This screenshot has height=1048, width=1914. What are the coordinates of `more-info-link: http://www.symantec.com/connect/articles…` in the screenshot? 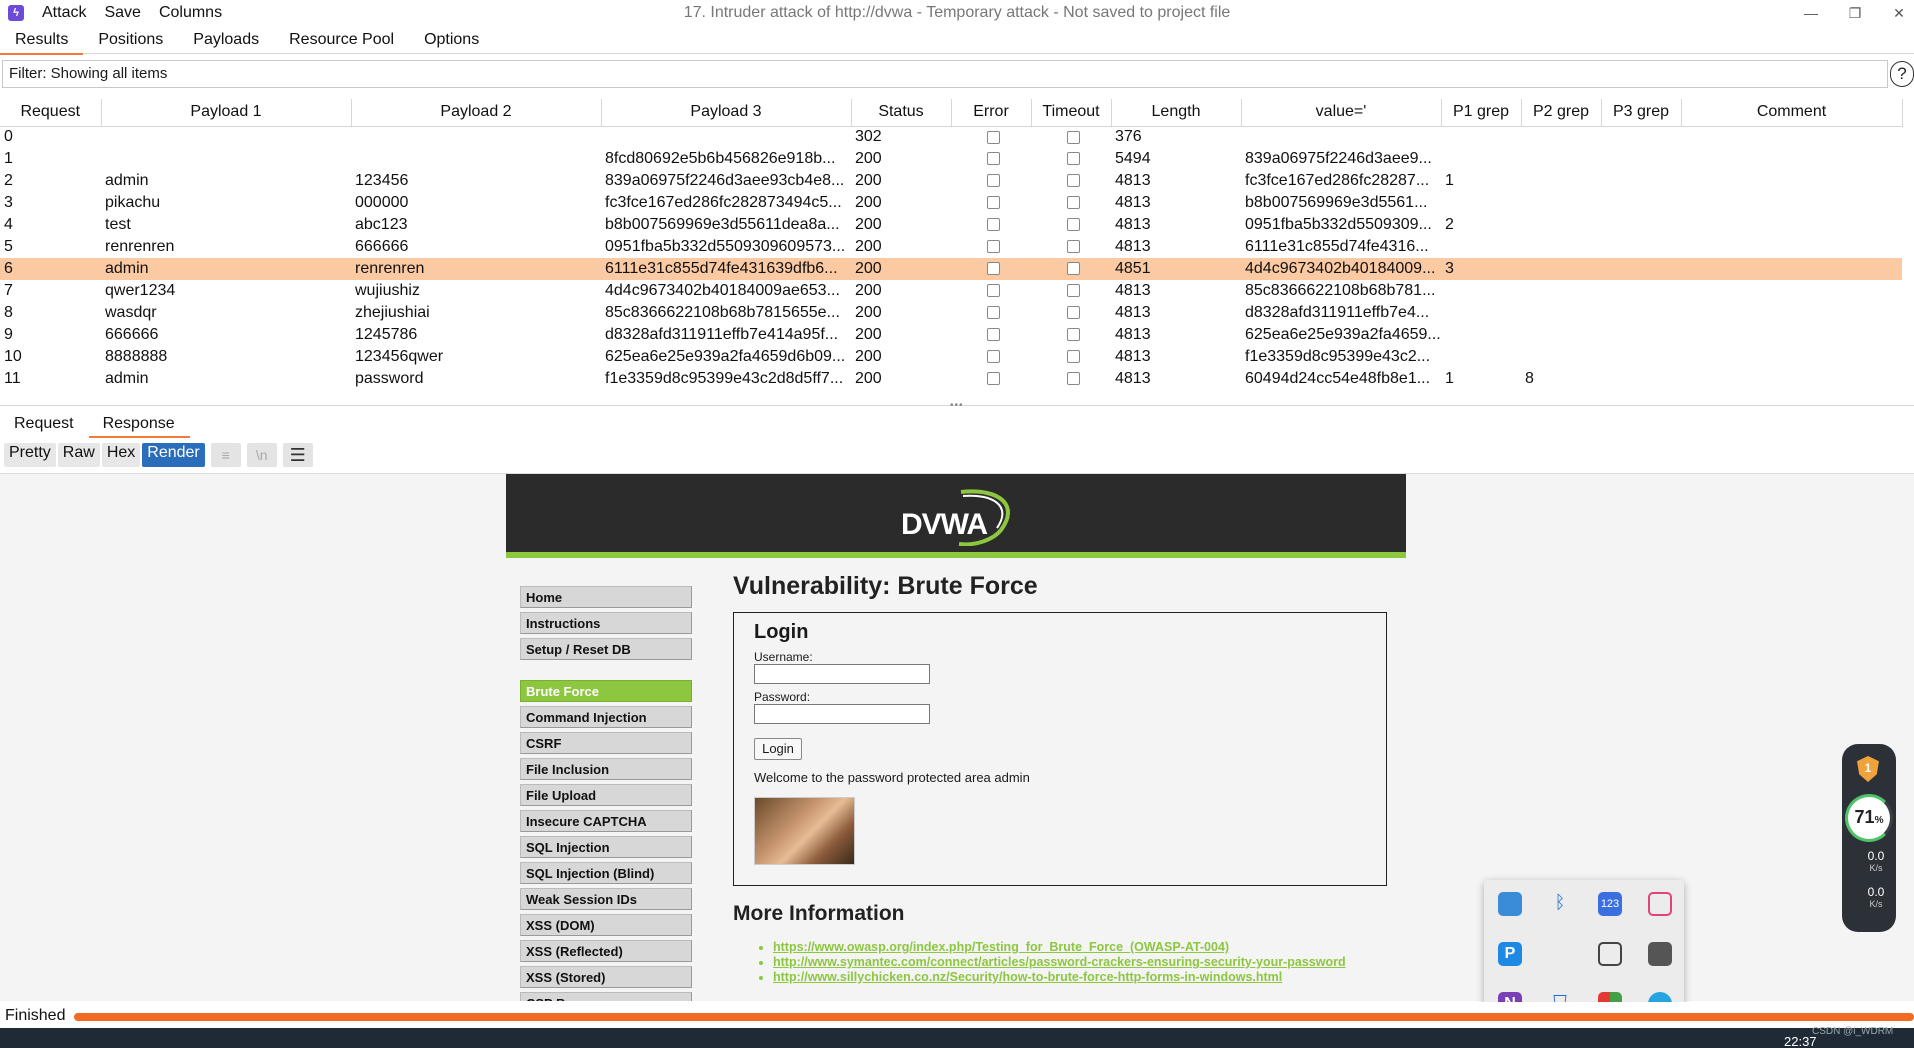 It's located at (1078, 962).